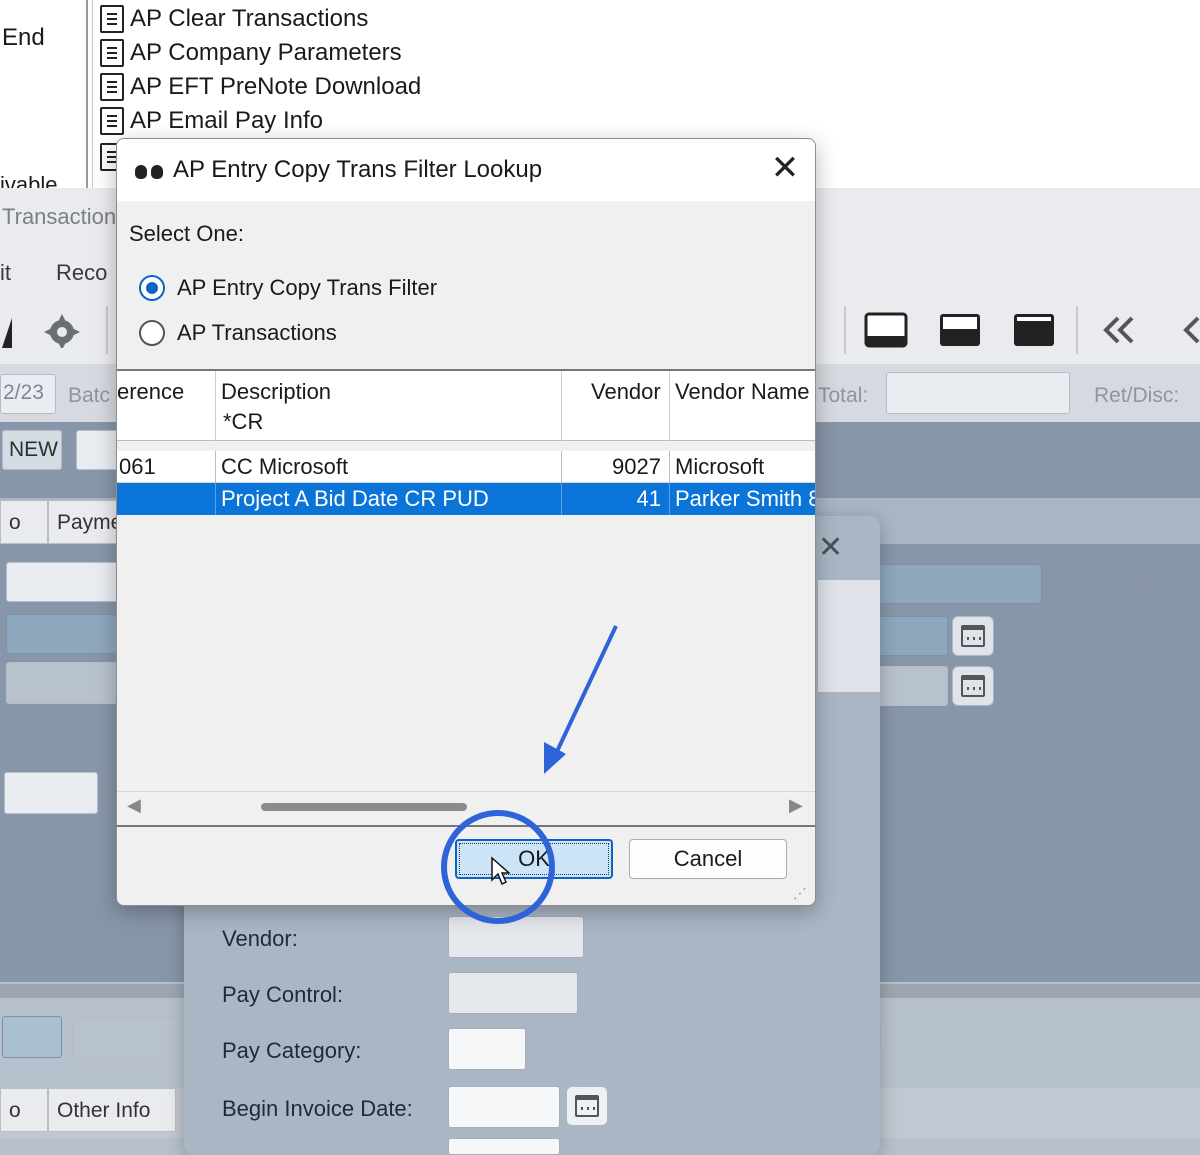 The height and width of the screenshot is (1155, 1200). Describe the element at coordinates (112, 1110) in the screenshot. I see `lower-tab-other-info: Other Info` at that location.